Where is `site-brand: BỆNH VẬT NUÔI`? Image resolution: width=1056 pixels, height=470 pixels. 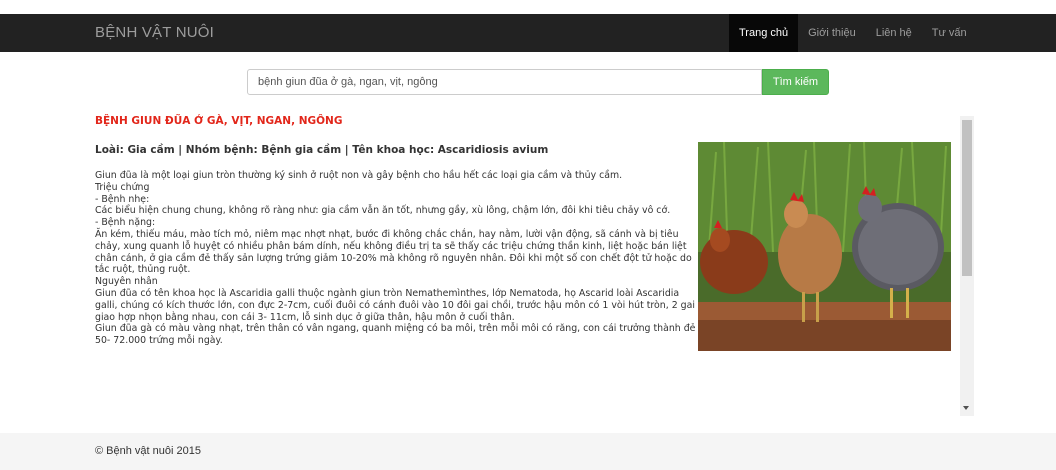 site-brand: BỆNH VẬT NUÔI is located at coordinates (154, 33).